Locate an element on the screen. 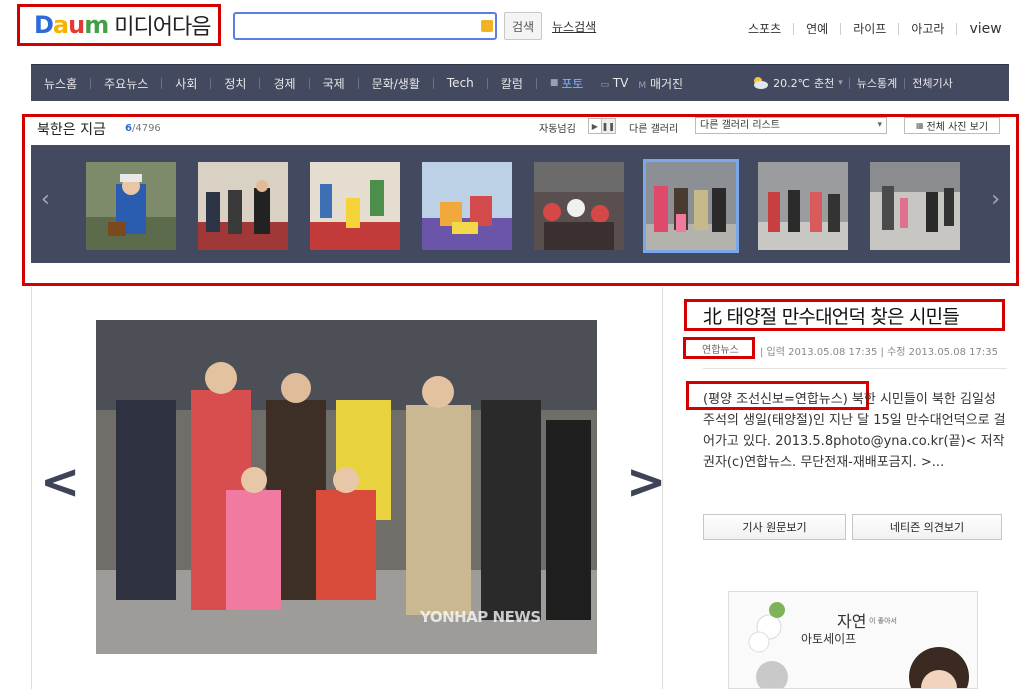  news-search-link: 뉴스검색 is located at coordinates (574, 26).